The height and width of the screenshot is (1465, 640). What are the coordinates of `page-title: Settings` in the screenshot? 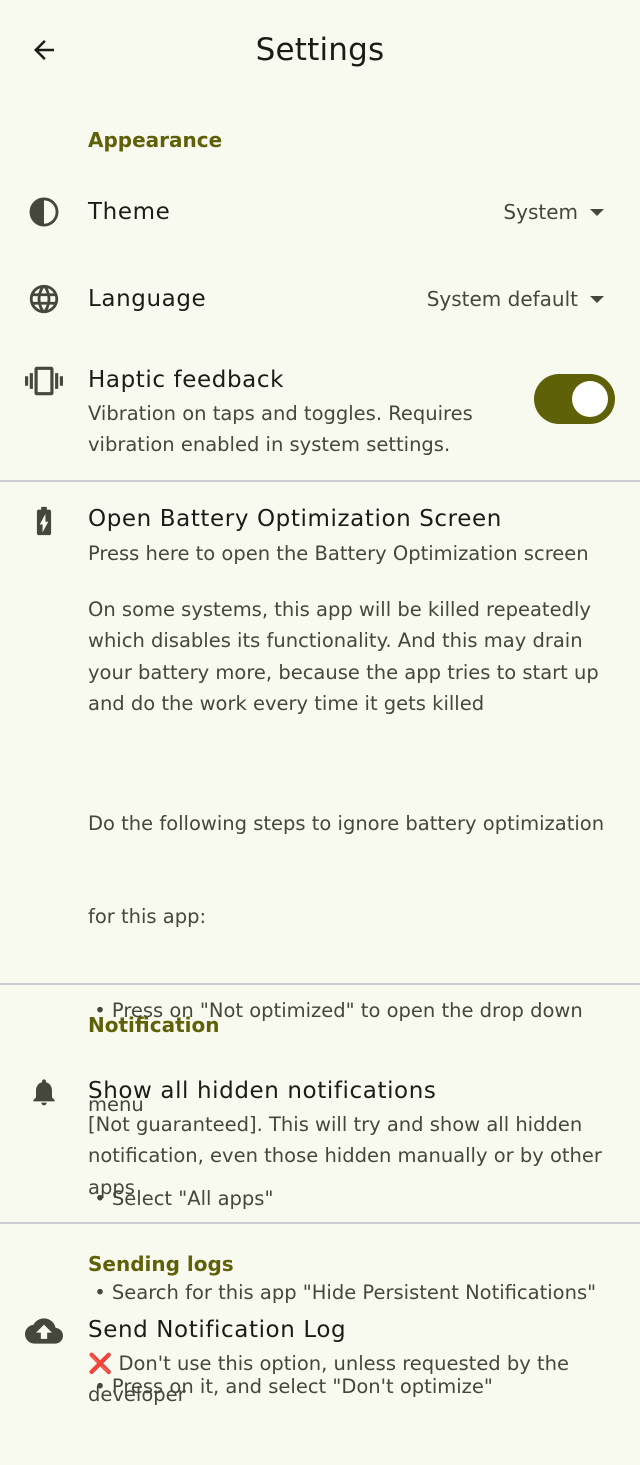 It's located at (320, 50).